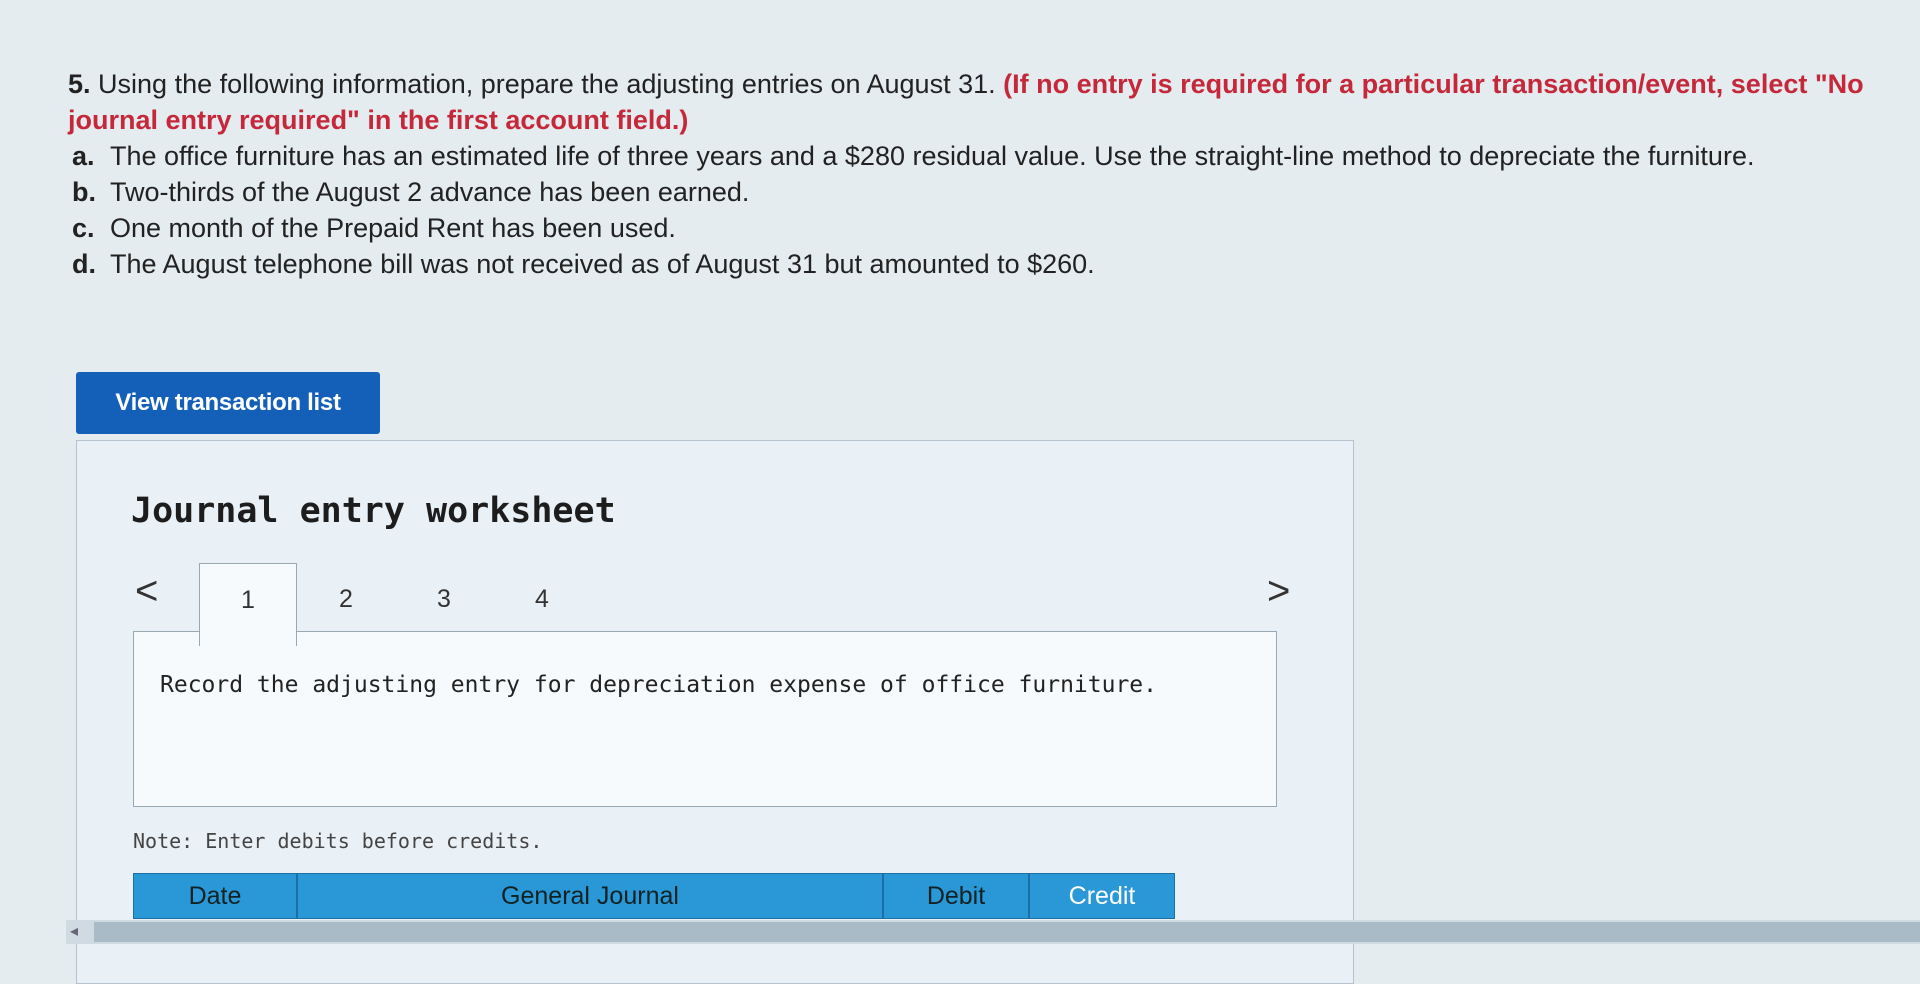  I want to click on question-number: 5., so click(79, 84).